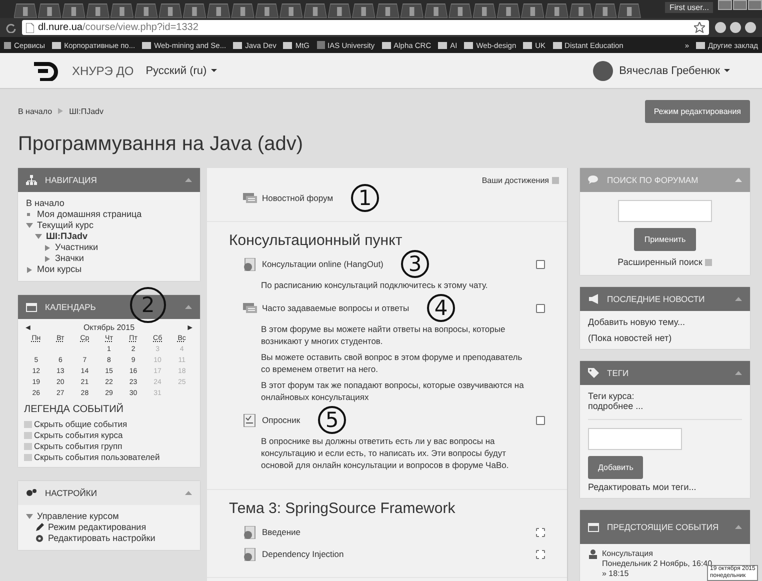  What do you see at coordinates (281, 532) in the screenshot?
I see `activity-link: Введение` at bounding box center [281, 532].